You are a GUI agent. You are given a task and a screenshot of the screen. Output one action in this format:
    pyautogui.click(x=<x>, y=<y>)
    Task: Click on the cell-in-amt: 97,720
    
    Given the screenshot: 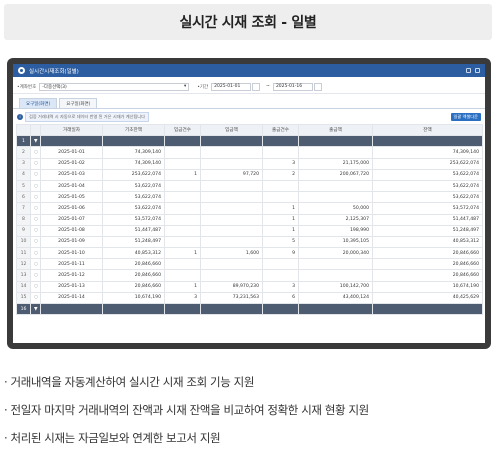 What is the action you would take?
    pyautogui.click(x=231, y=174)
    